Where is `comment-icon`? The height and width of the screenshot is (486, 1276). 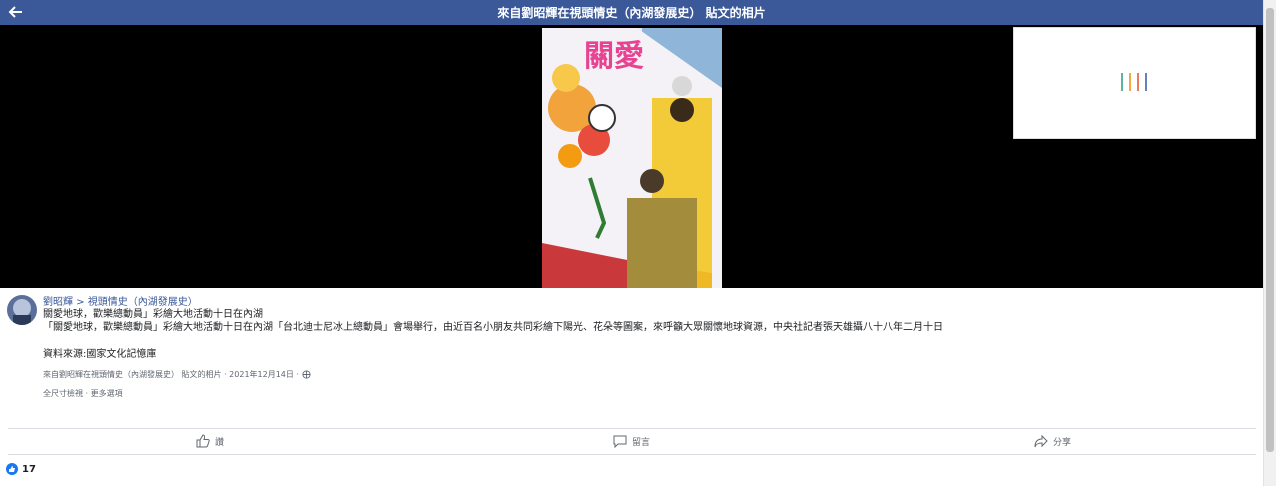 comment-icon is located at coordinates (620, 441).